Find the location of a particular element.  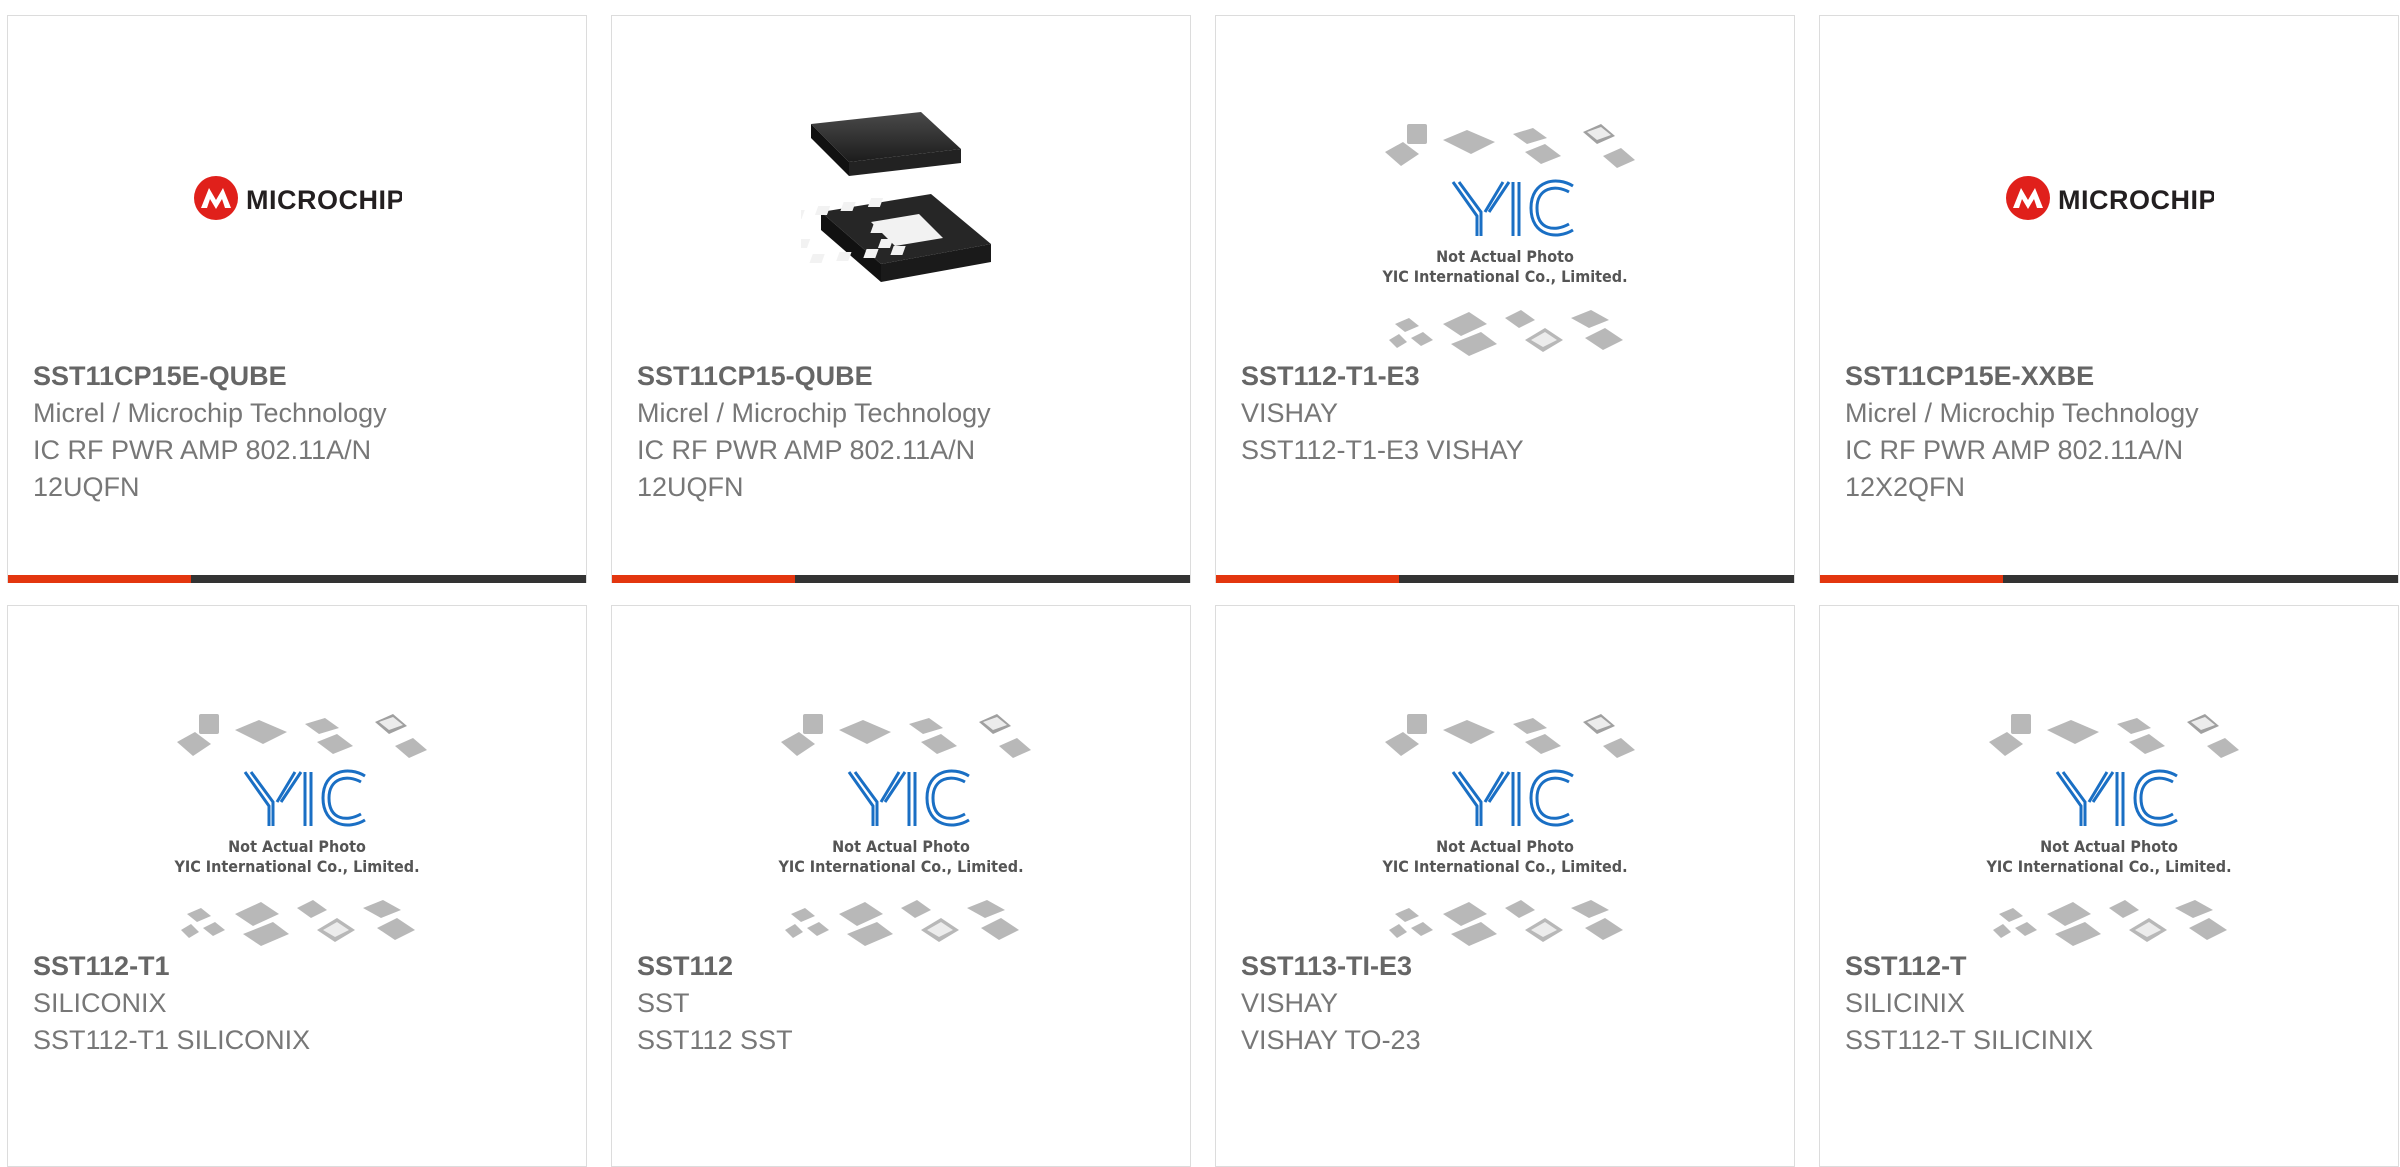

product-info: SST112-T SILICINIX SST112-T SILICINIX is located at coordinates (2111, 1003).